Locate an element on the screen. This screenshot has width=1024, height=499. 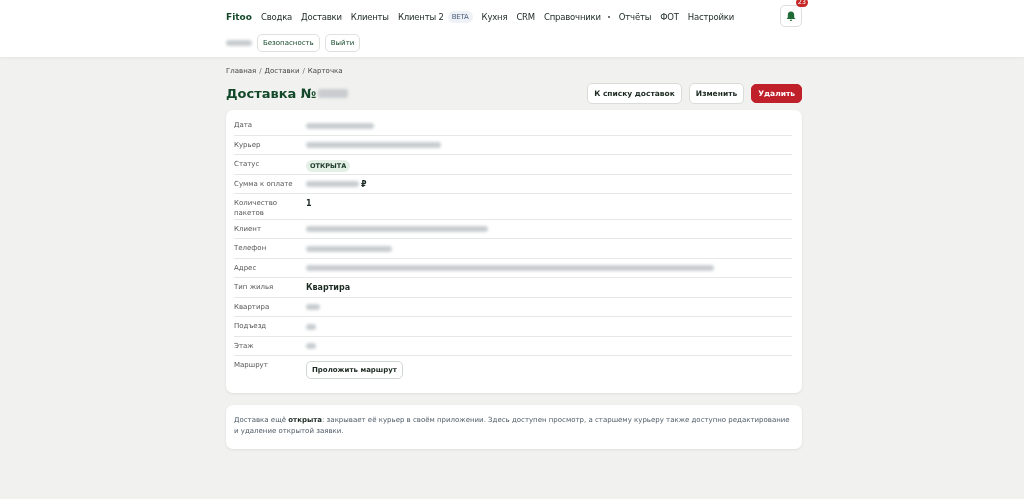
nav-link: CRM is located at coordinates (525, 17).